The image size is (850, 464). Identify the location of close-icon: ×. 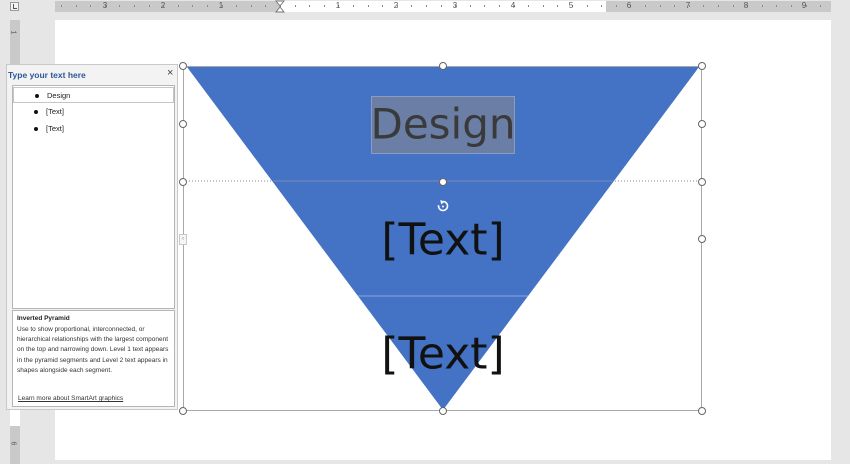
(170, 73).